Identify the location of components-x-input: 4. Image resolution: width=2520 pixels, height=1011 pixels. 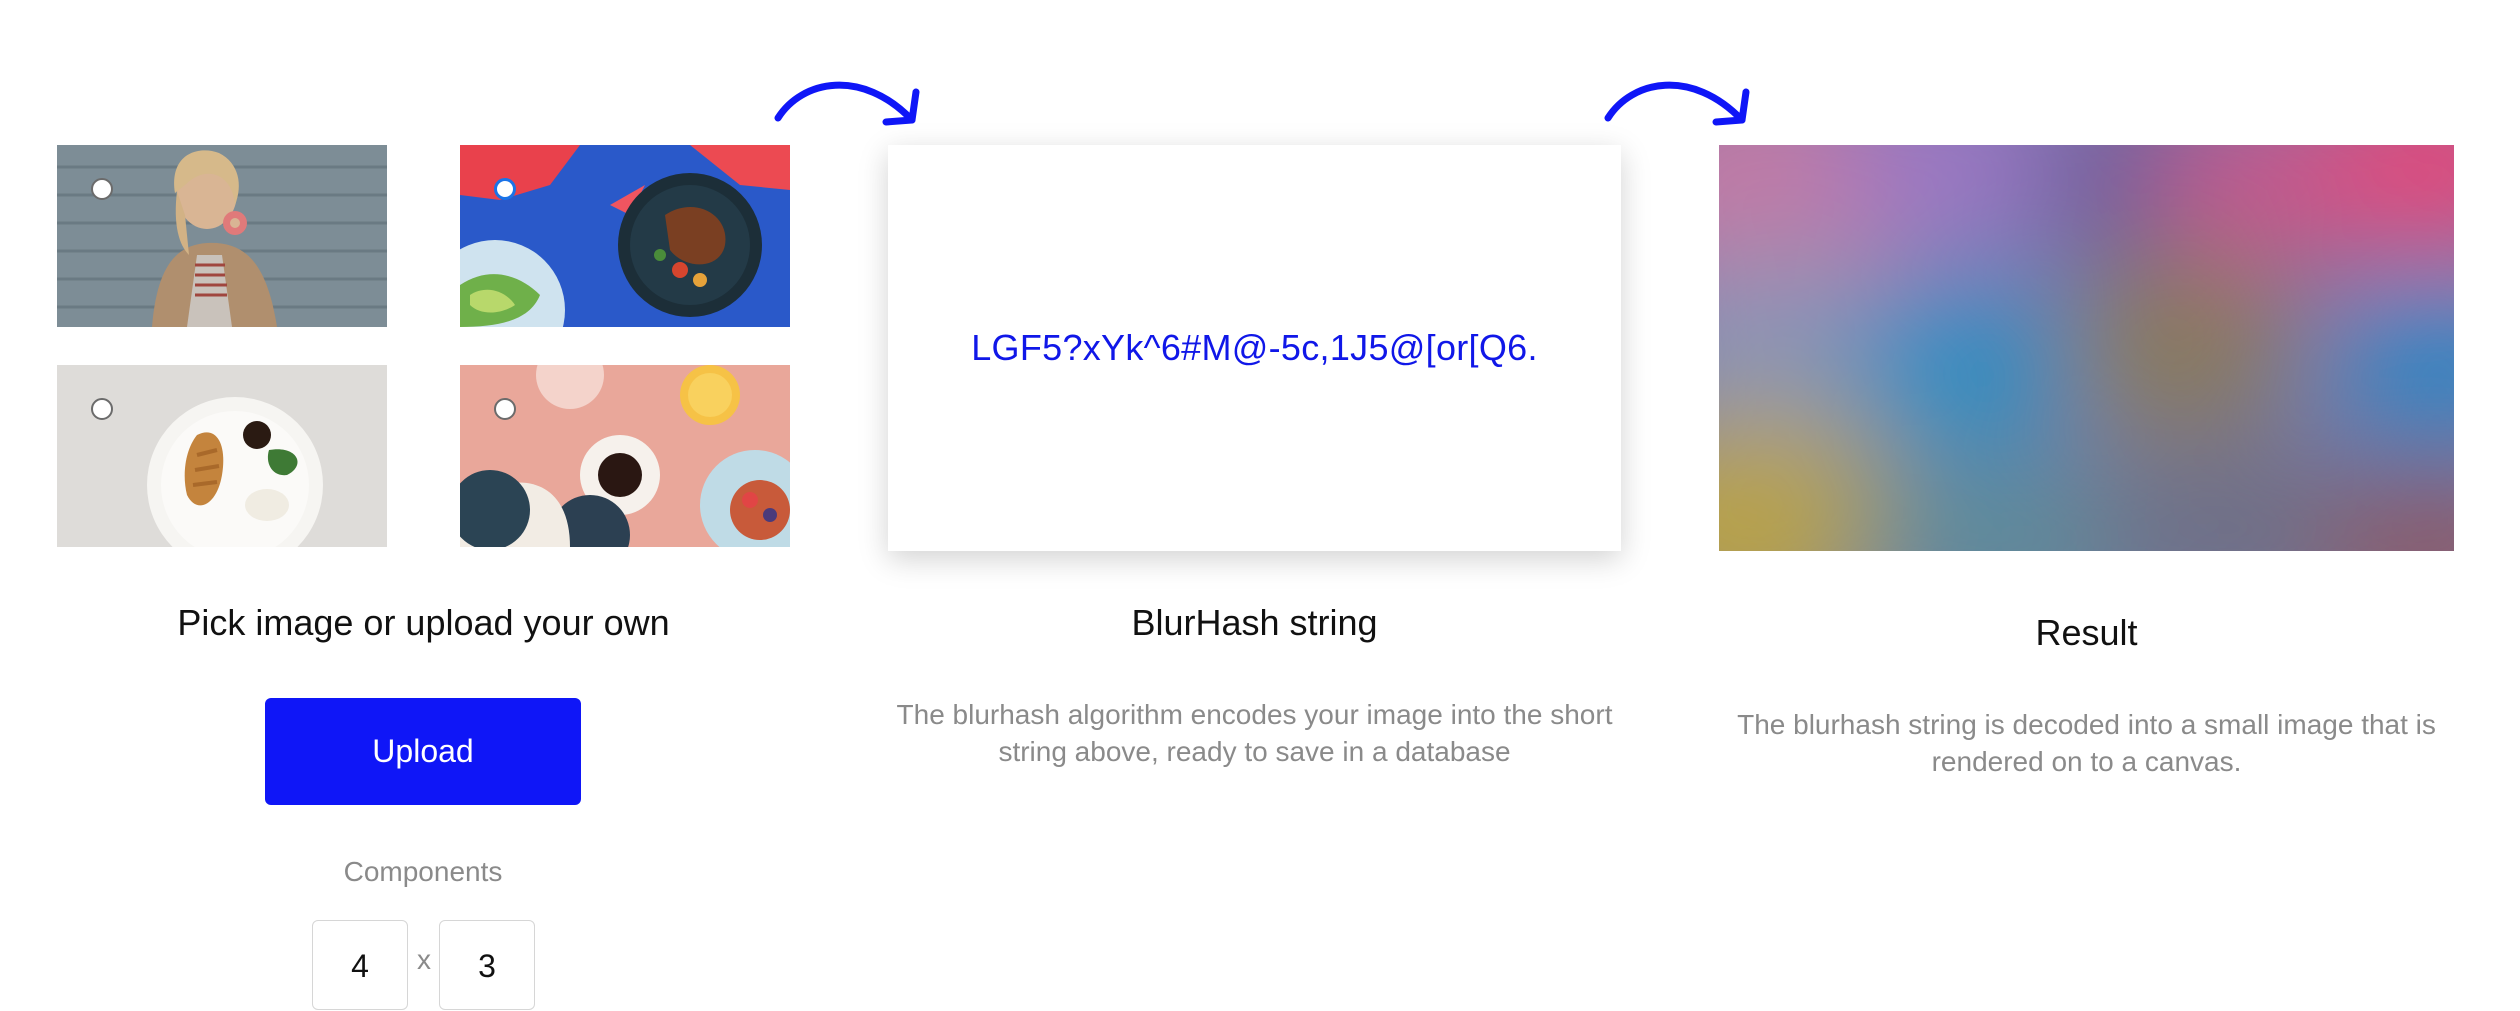
(360, 965).